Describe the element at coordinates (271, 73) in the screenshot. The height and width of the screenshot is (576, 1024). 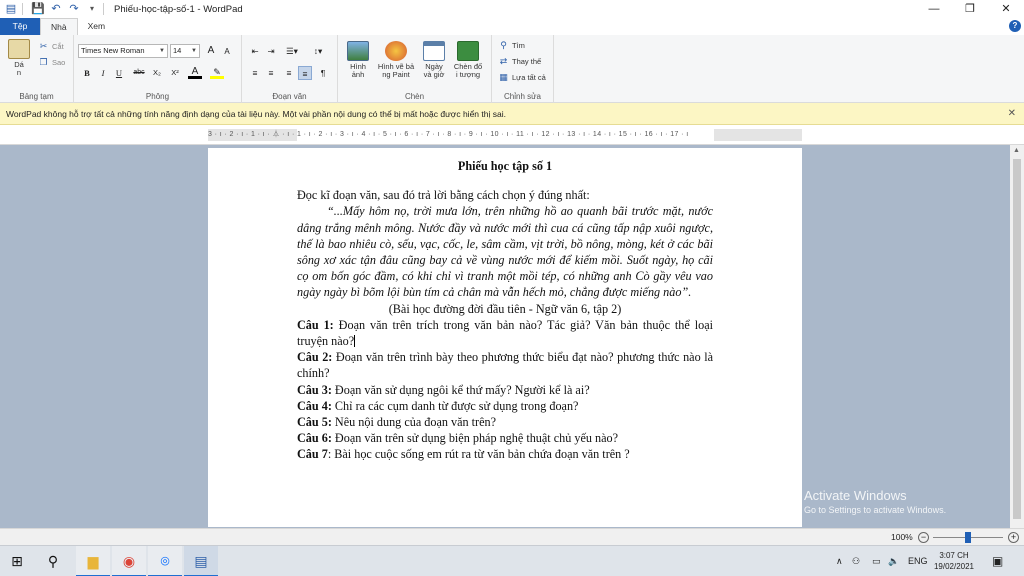
I see `align-center-icon: ≡` at that location.